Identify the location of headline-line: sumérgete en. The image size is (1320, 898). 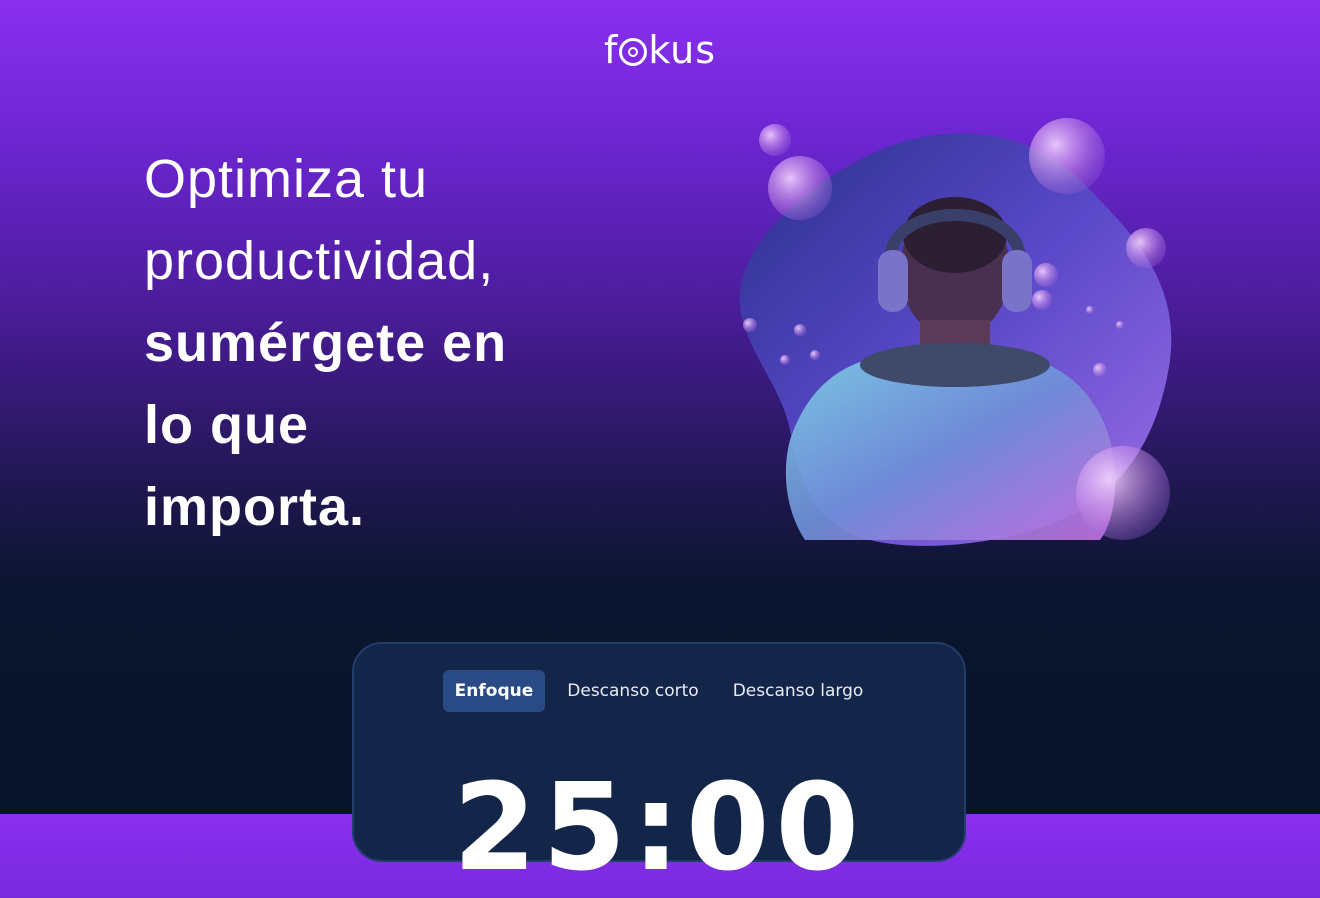
(326, 343).